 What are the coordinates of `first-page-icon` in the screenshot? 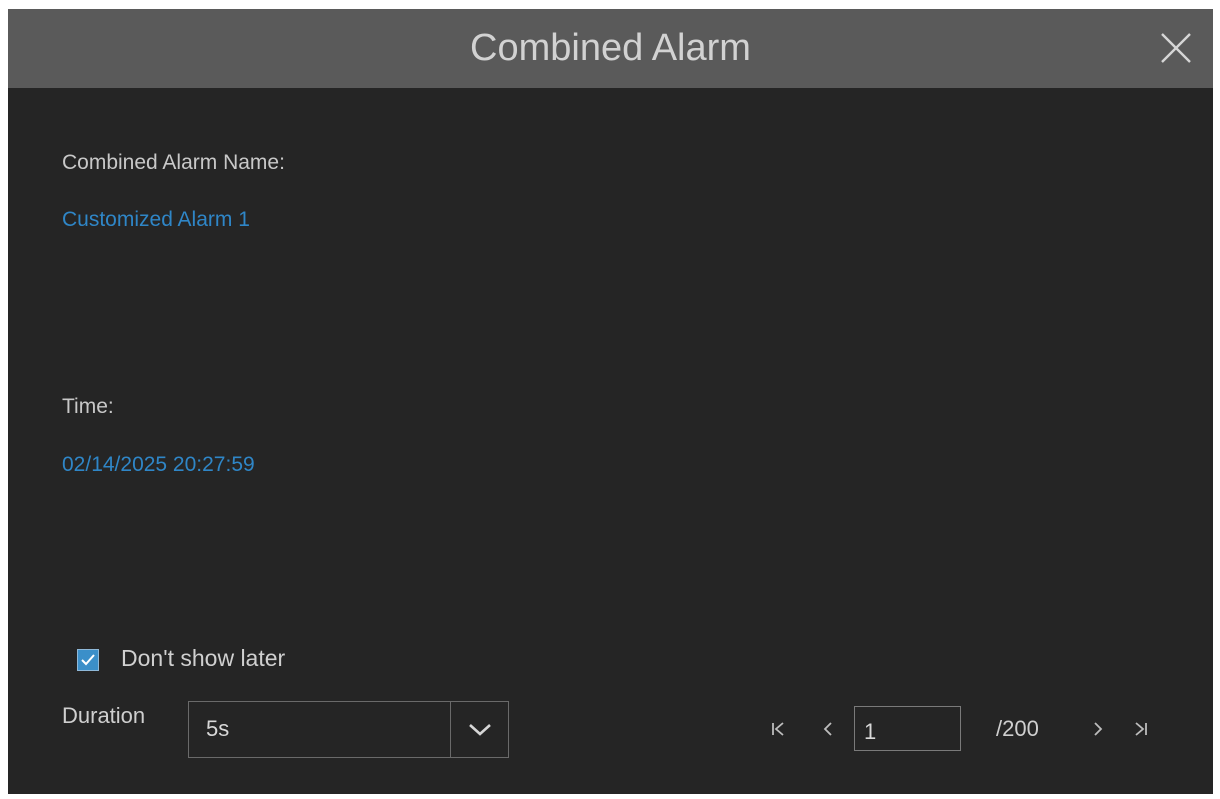 It's located at (778, 729).